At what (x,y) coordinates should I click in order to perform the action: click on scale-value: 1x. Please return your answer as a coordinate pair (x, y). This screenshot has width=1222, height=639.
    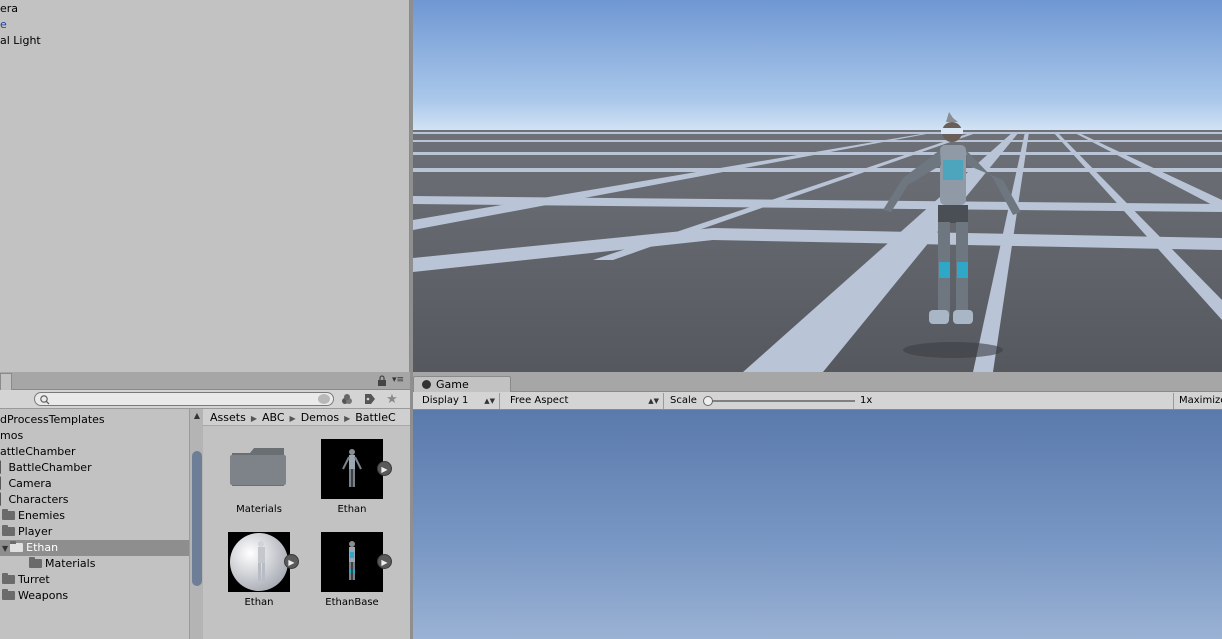
    Looking at the image, I should click on (866, 400).